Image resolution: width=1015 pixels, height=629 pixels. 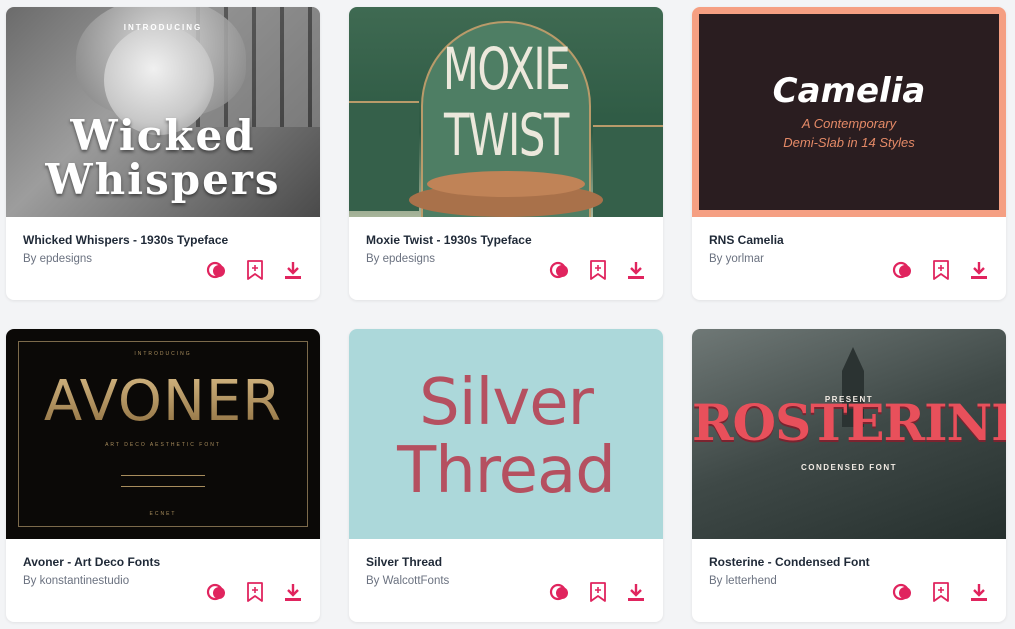 I want to click on preview-footer-text: ECNET, so click(x=163, y=514).